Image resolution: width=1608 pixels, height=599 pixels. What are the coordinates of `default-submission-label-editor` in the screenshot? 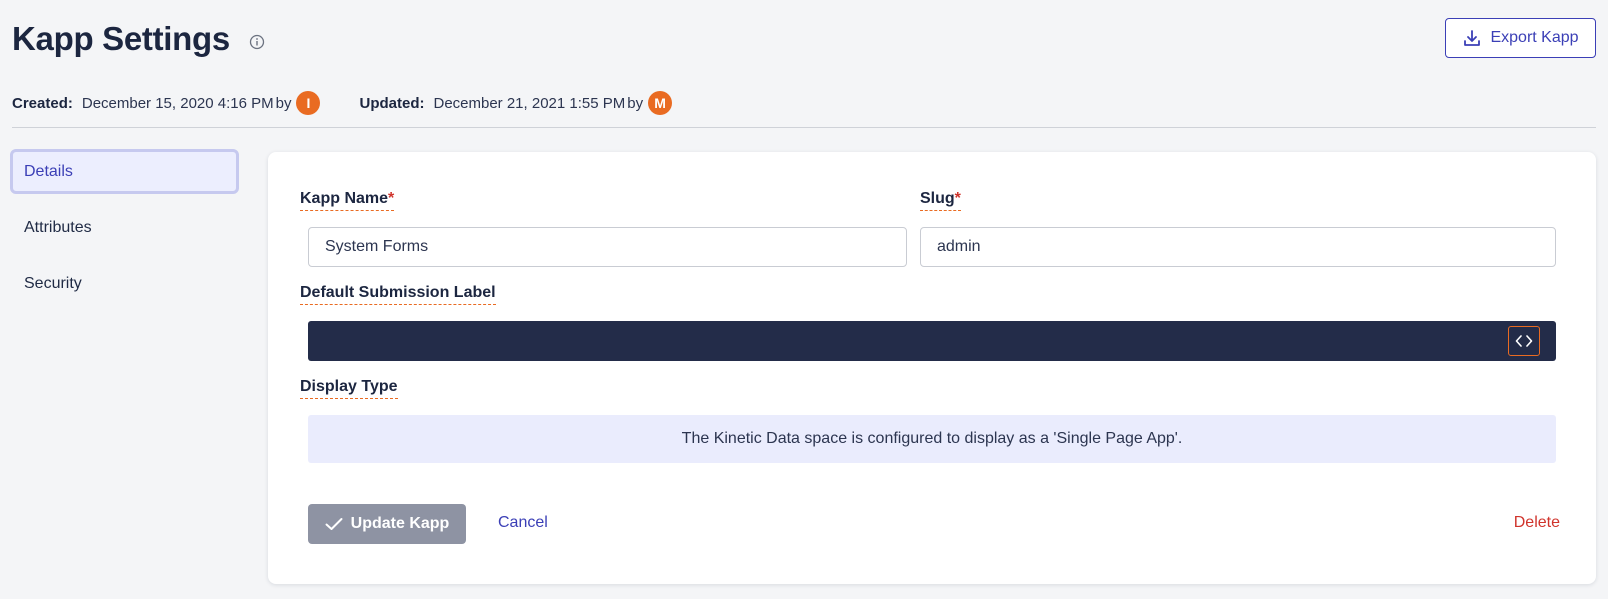 It's located at (932, 341).